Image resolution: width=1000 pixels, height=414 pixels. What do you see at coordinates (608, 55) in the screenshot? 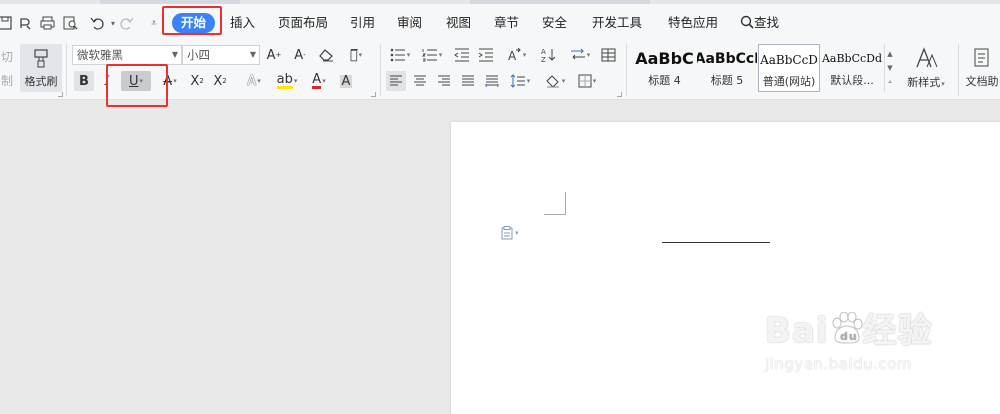
I see `table-icon` at bounding box center [608, 55].